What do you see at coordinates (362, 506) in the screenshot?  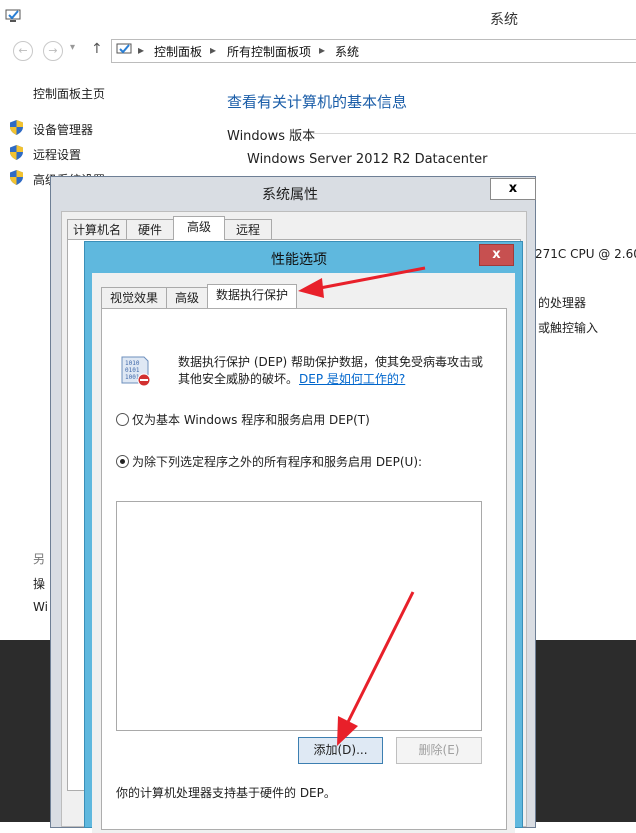 I see `annotation-overlay` at bounding box center [362, 506].